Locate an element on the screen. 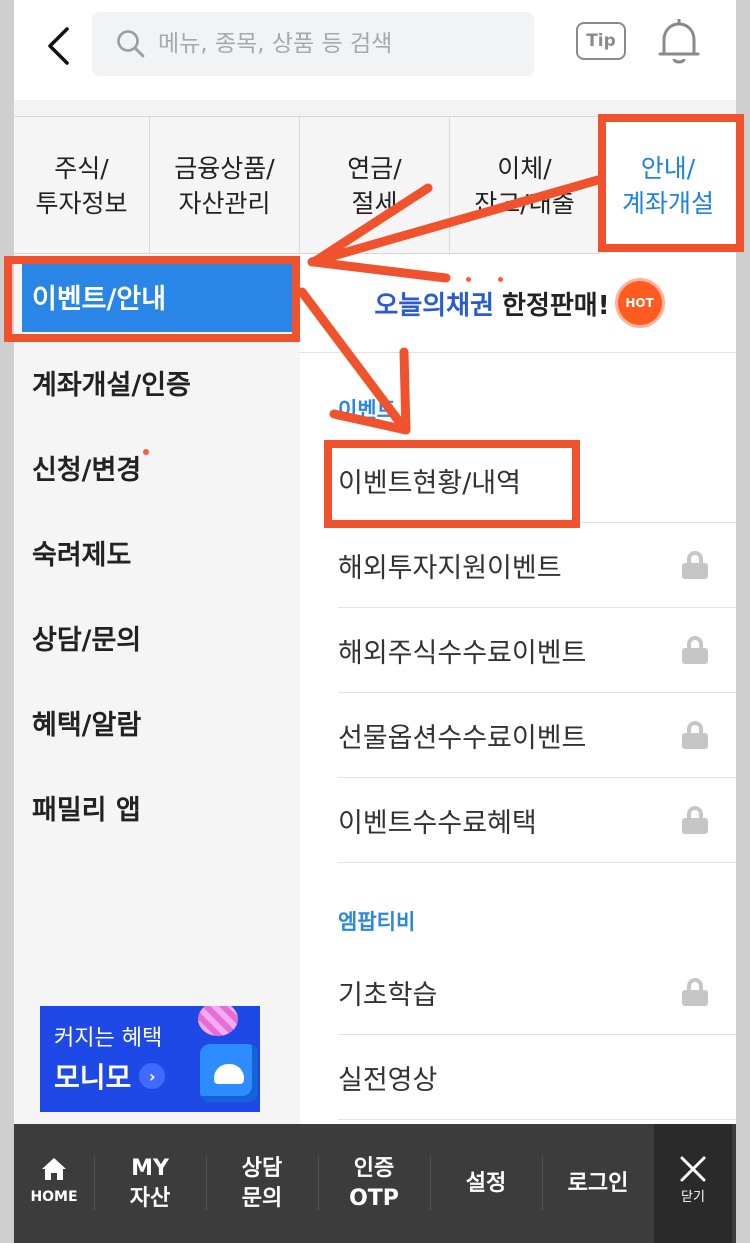 The image size is (750, 1243). otp-button: 인증 OTP is located at coordinates (374, 1183).